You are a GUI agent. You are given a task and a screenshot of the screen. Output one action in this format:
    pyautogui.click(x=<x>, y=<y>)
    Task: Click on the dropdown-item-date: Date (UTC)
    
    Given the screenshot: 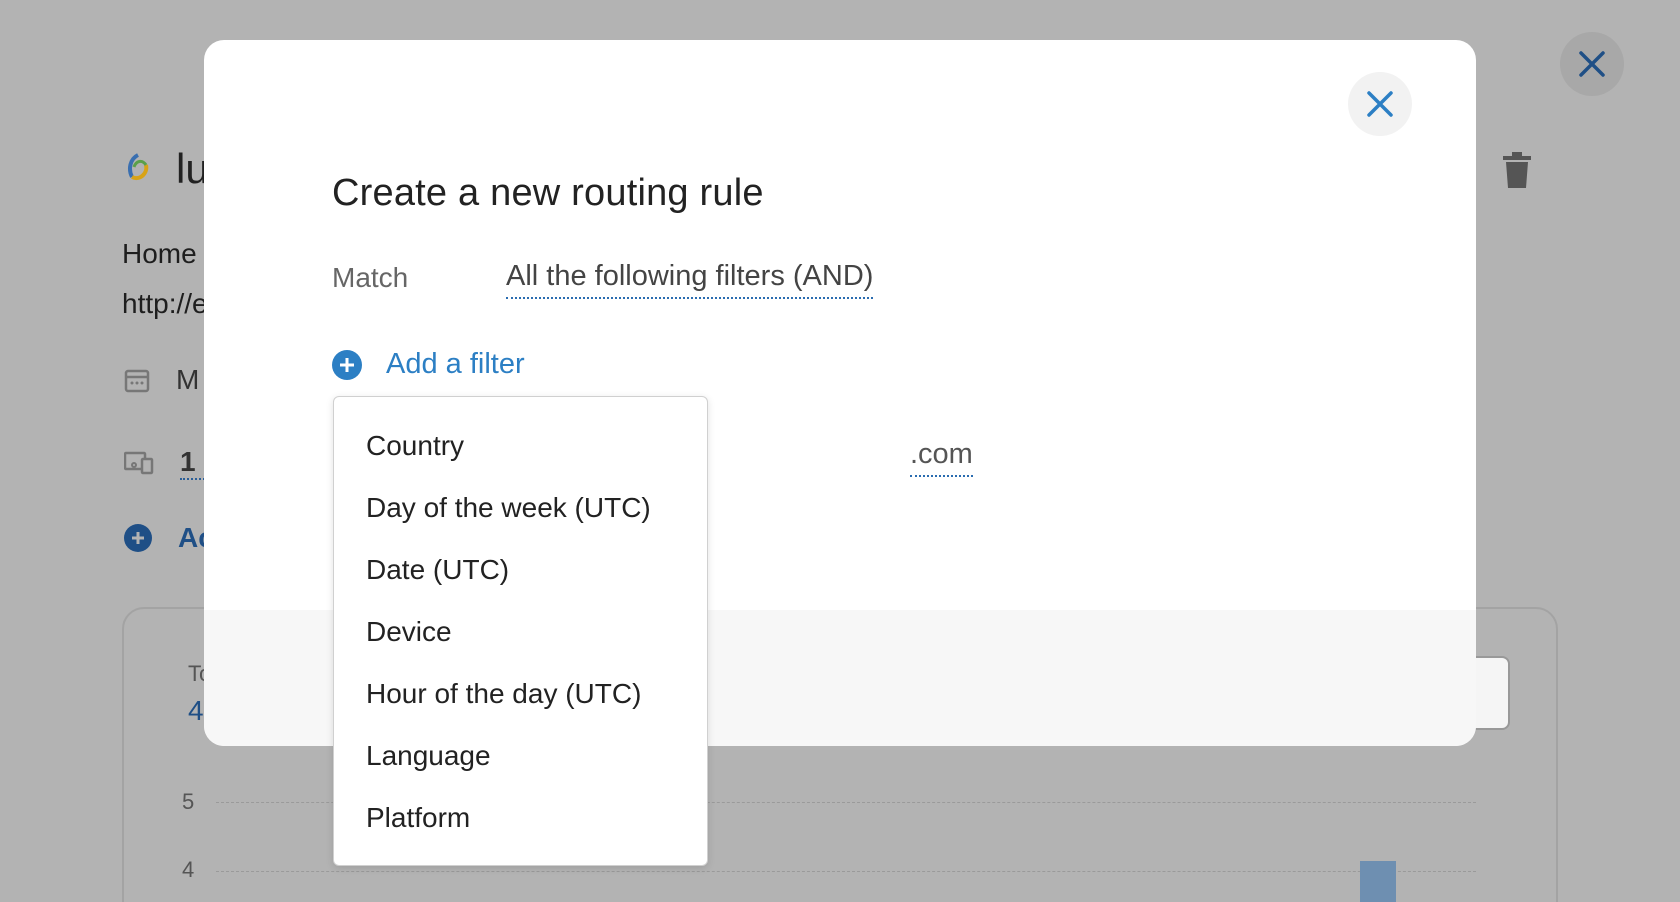 What is the action you would take?
    pyautogui.click(x=520, y=570)
    